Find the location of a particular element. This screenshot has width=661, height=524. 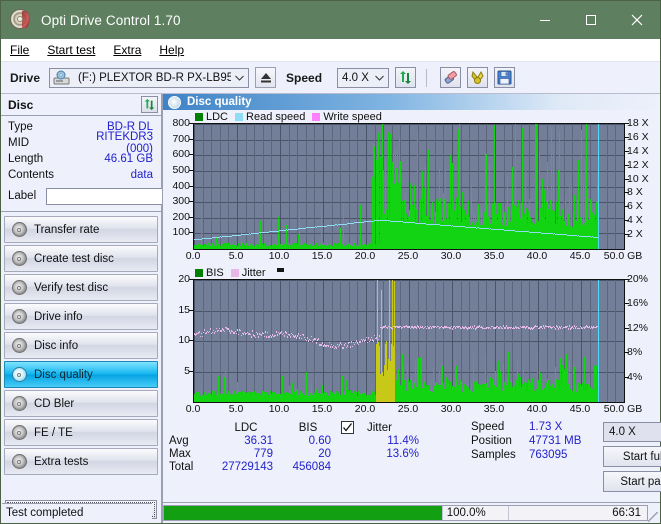

legend-swatch-jitter is located at coordinates (234, 272).